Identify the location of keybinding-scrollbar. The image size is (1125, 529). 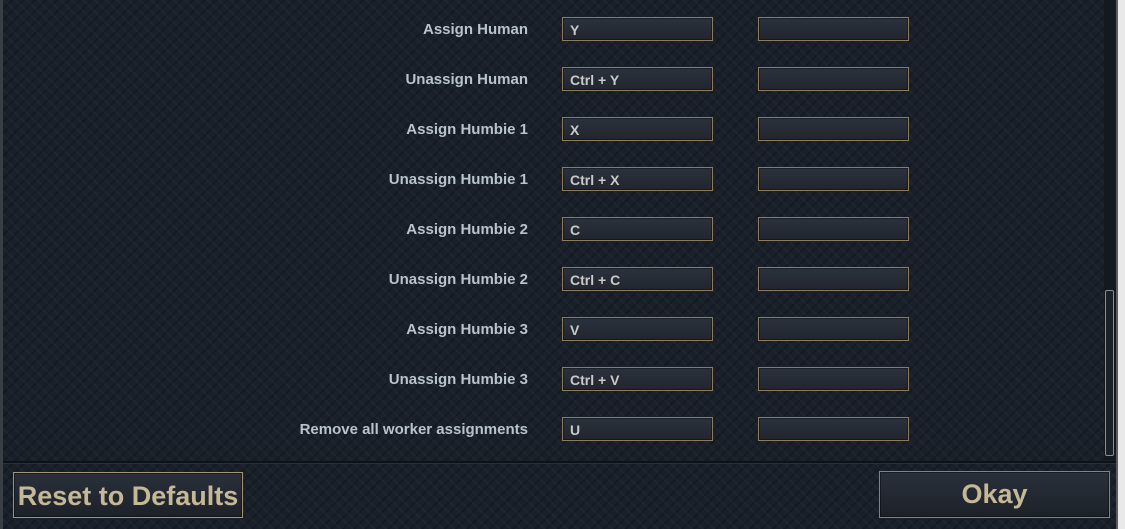
(1110, 230).